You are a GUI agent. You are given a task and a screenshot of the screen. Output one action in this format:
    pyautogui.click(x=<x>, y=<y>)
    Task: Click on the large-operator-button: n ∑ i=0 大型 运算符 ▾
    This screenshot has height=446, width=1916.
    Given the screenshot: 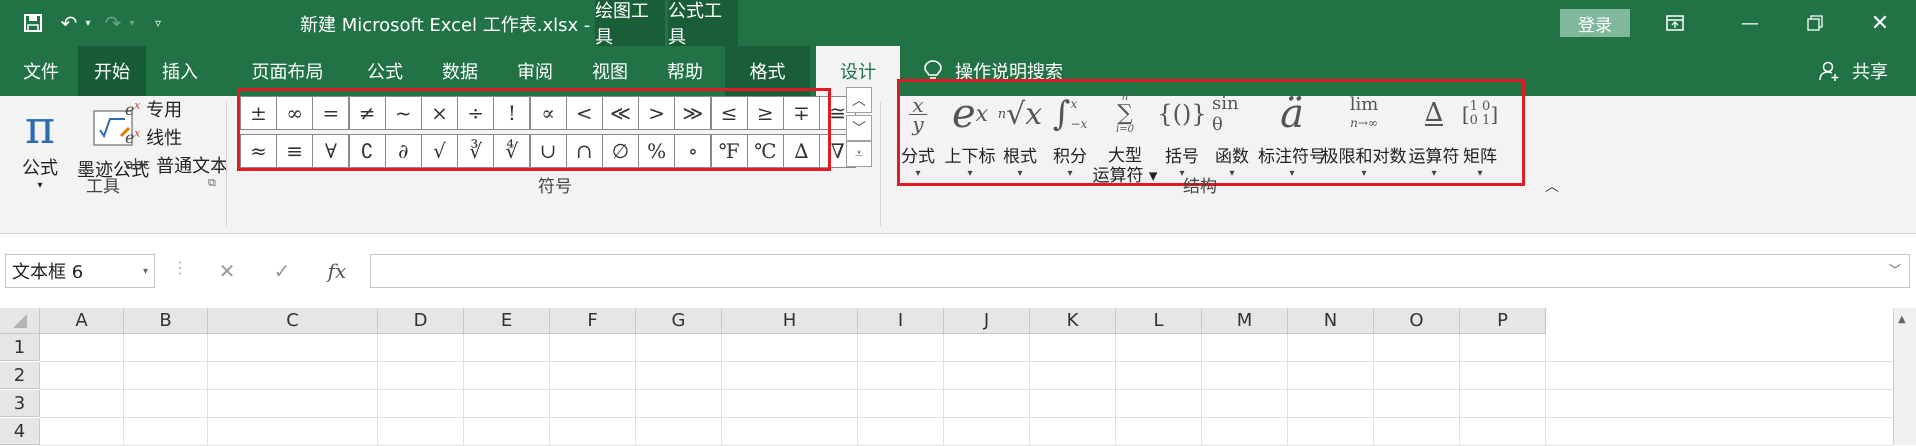 What is the action you would take?
    pyautogui.click(x=1125, y=135)
    